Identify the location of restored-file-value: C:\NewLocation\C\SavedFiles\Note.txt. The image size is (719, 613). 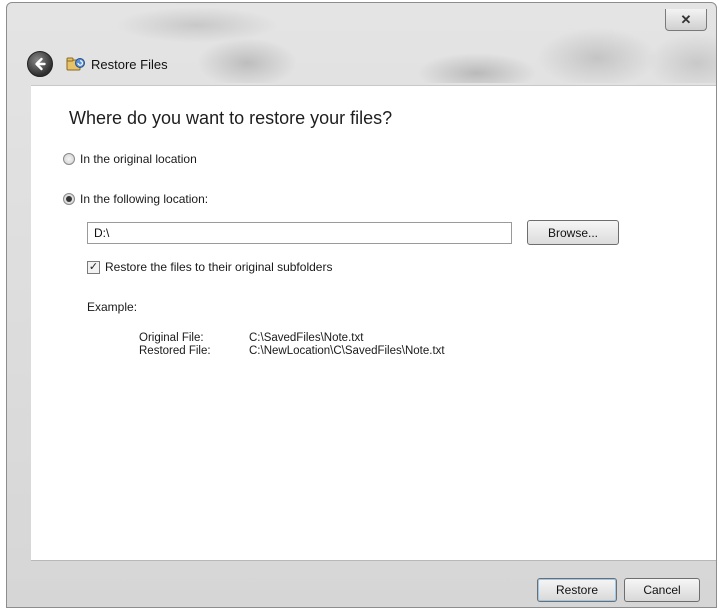
(347, 351).